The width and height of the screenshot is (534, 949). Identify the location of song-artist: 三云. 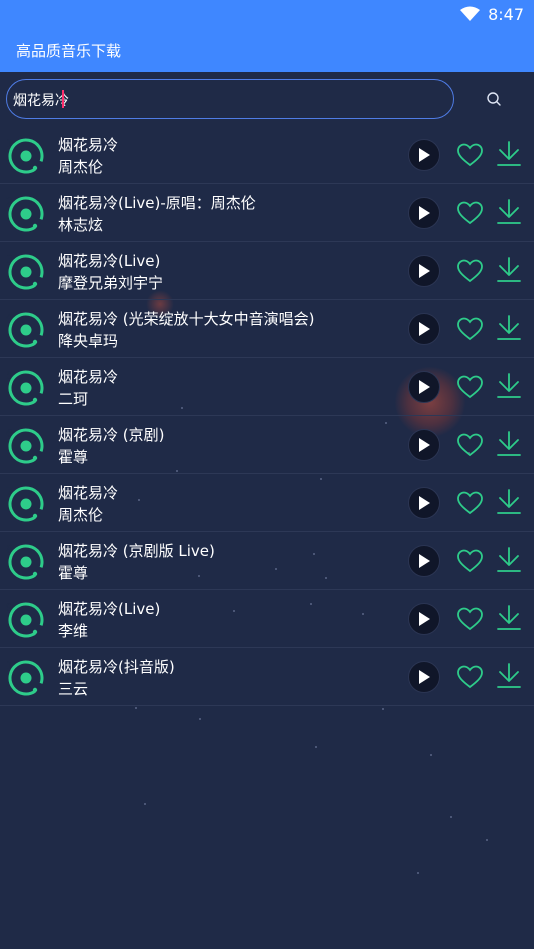
(73, 689).